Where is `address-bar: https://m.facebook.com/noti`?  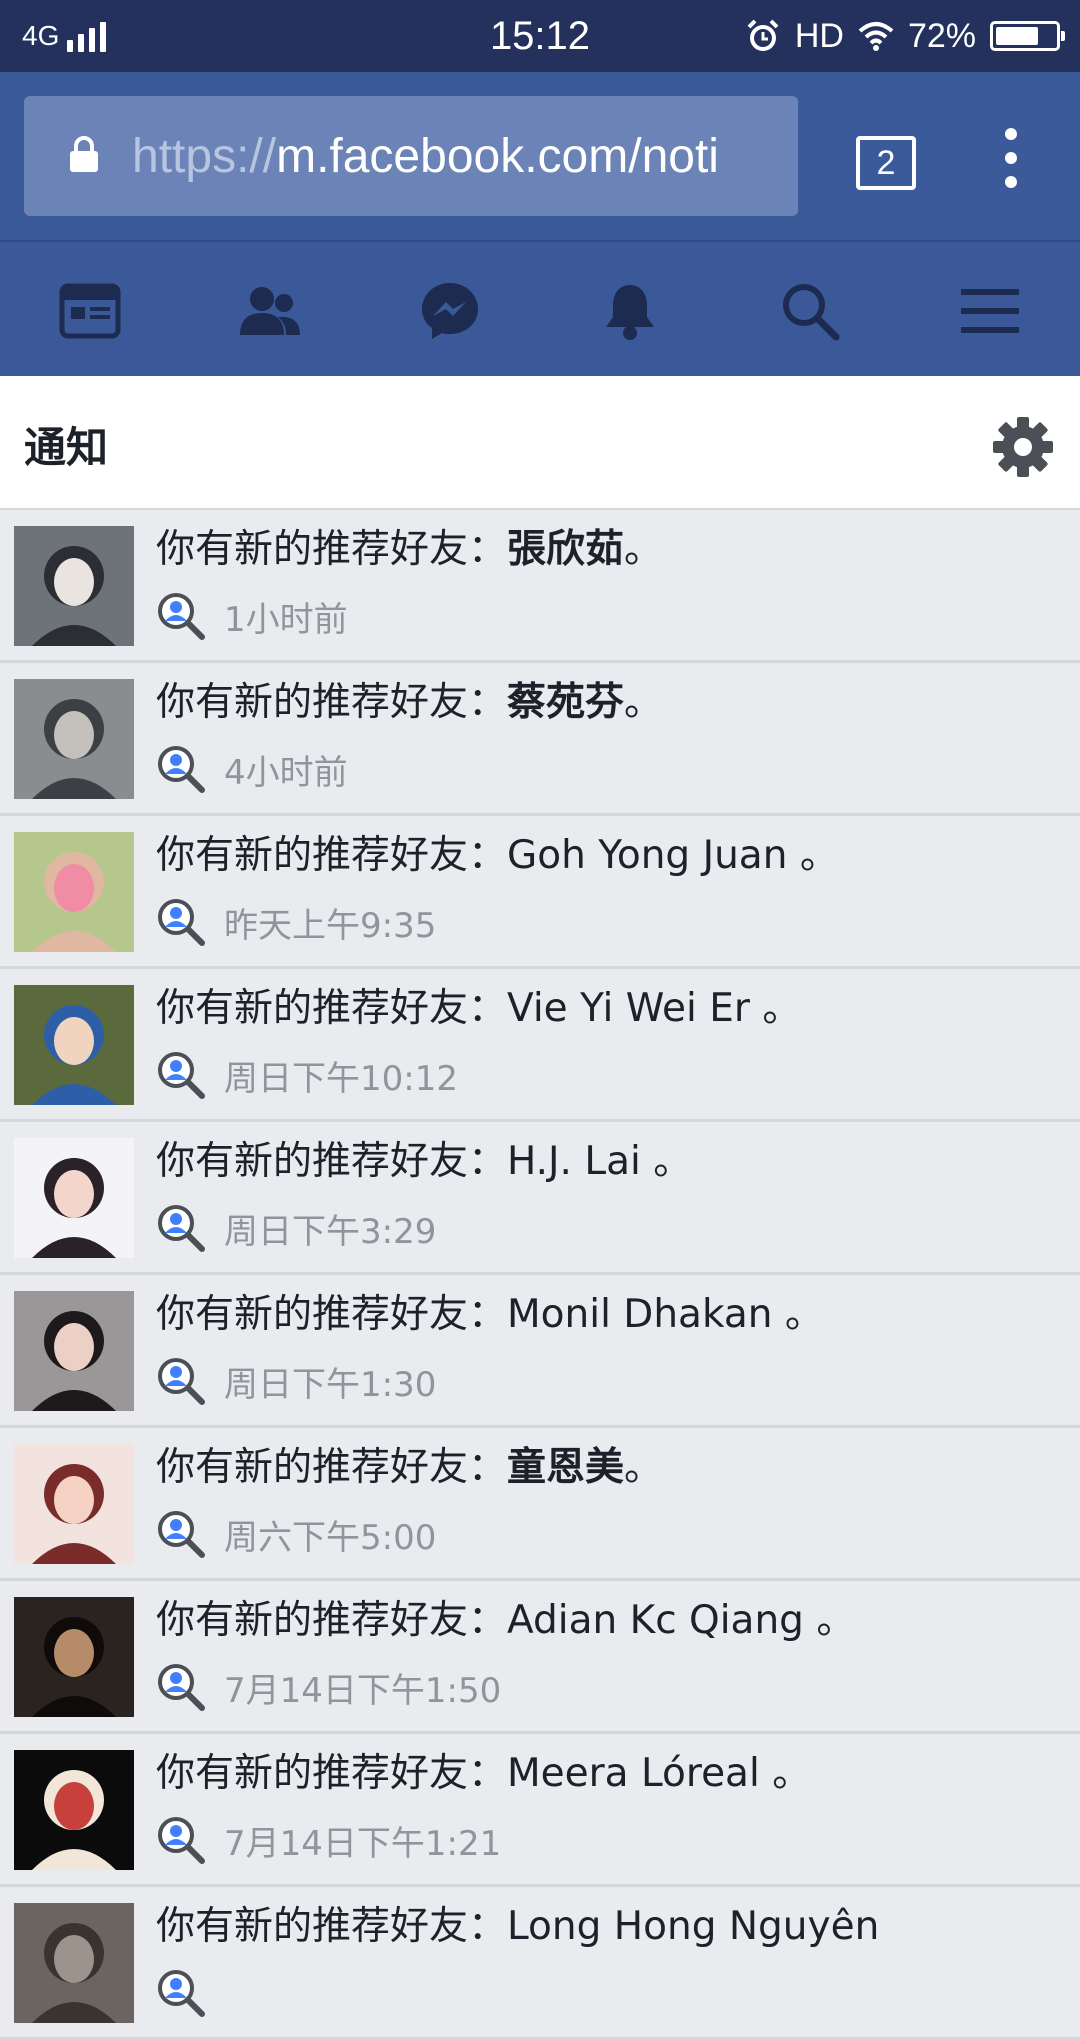 address-bar: https://m.facebook.com/noti is located at coordinates (411, 156).